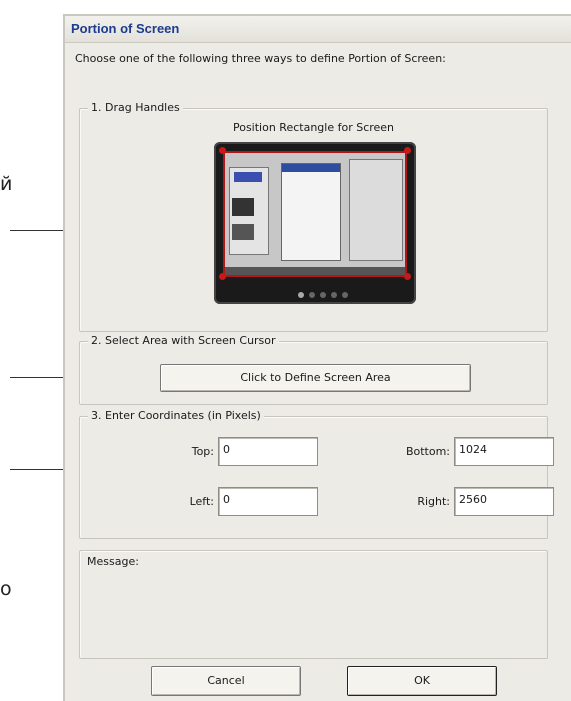 This screenshot has width=571, height=701. Describe the element at coordinates (222, 276) in the screenshot. I see `handle-bottom-left` at that location.